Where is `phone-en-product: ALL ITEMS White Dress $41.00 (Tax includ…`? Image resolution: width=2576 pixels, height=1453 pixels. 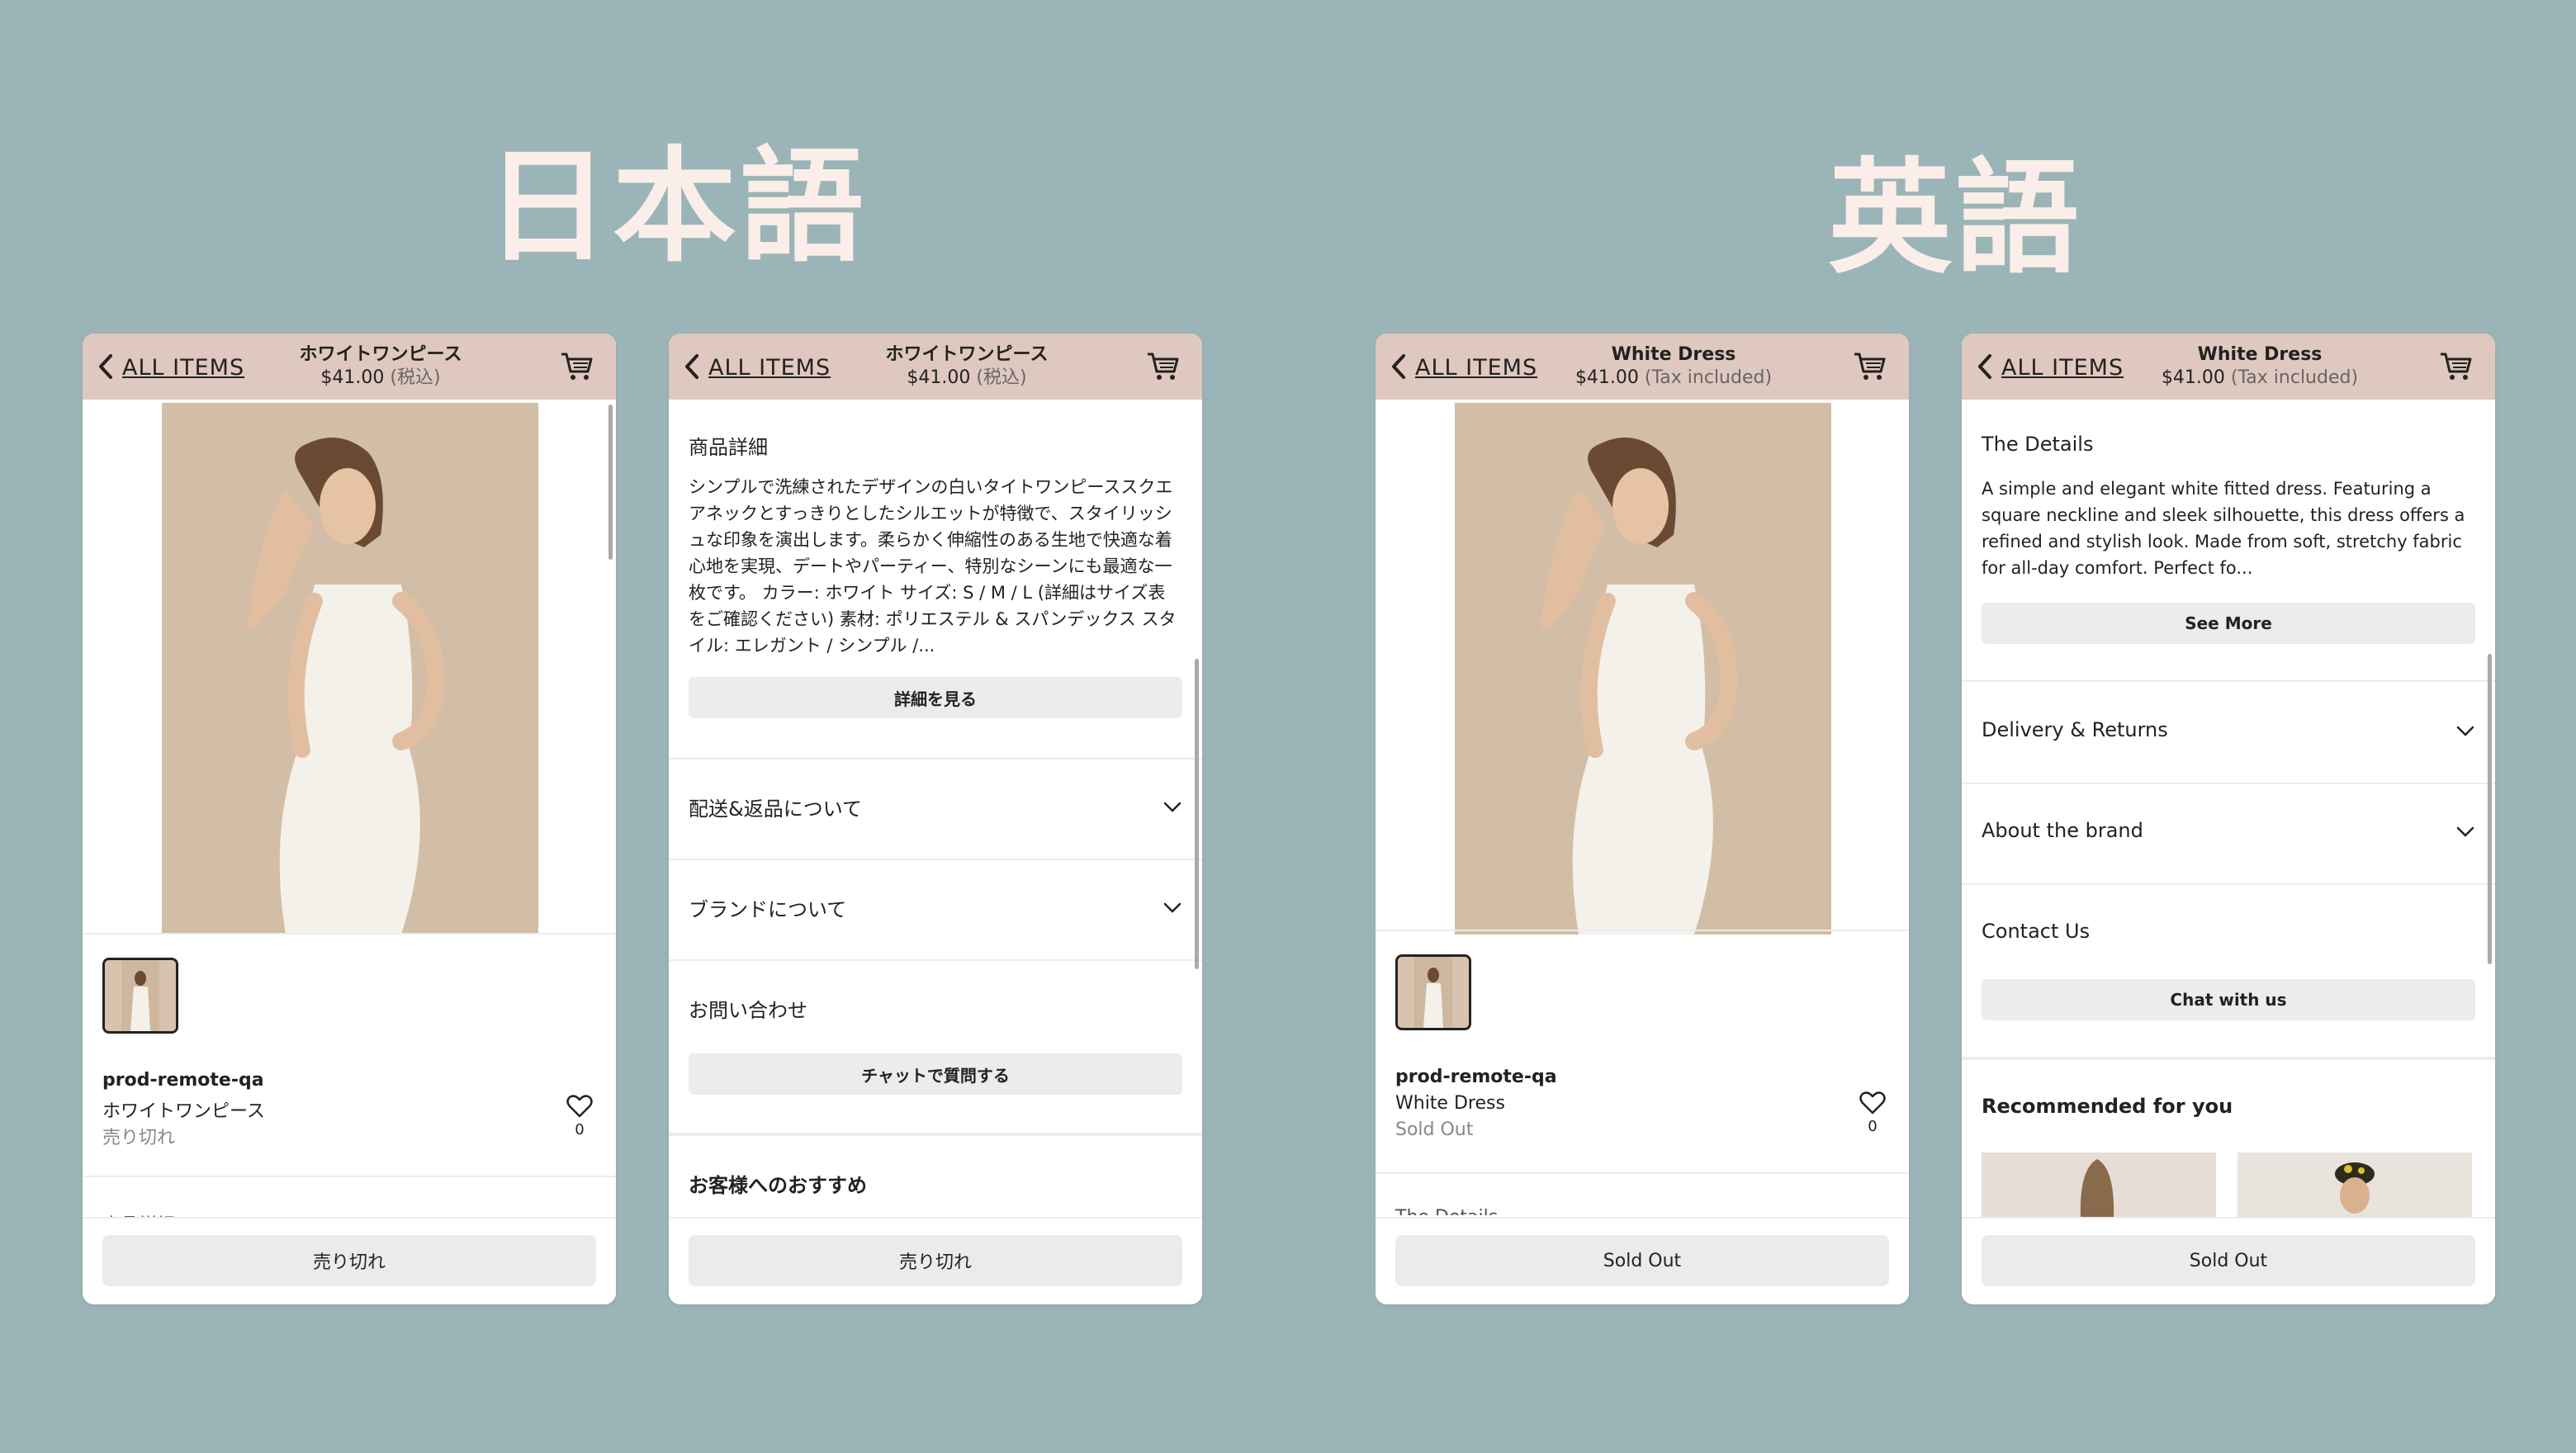
phone-en-product: ALL ITEMS White Dress $41.00 (Tax includ… is located at coordinates (1642, 819).